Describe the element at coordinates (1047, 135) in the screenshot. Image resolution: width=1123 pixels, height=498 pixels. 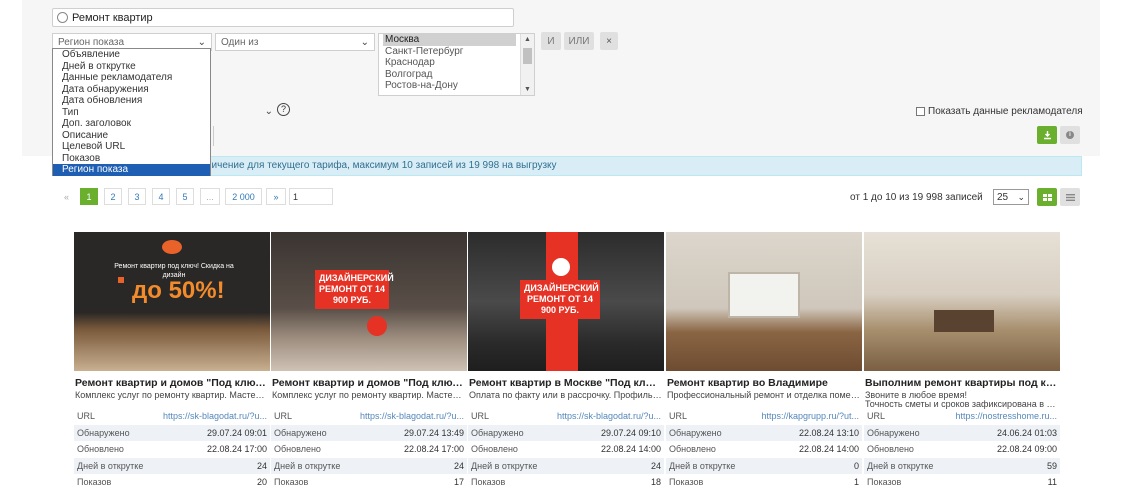
I see `download-button` at that location.